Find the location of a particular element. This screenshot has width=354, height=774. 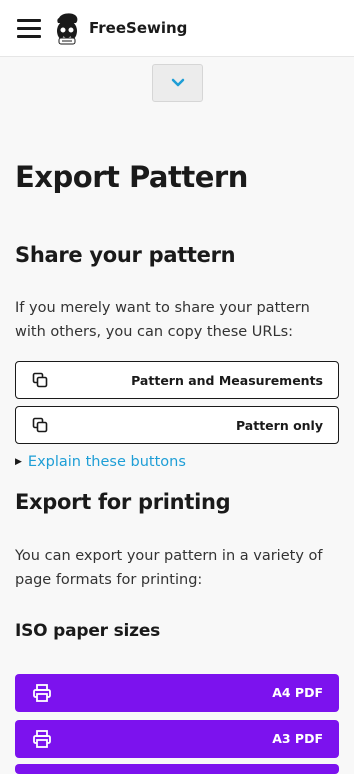

chevron-down-icon is located at coordinates (178, 82).